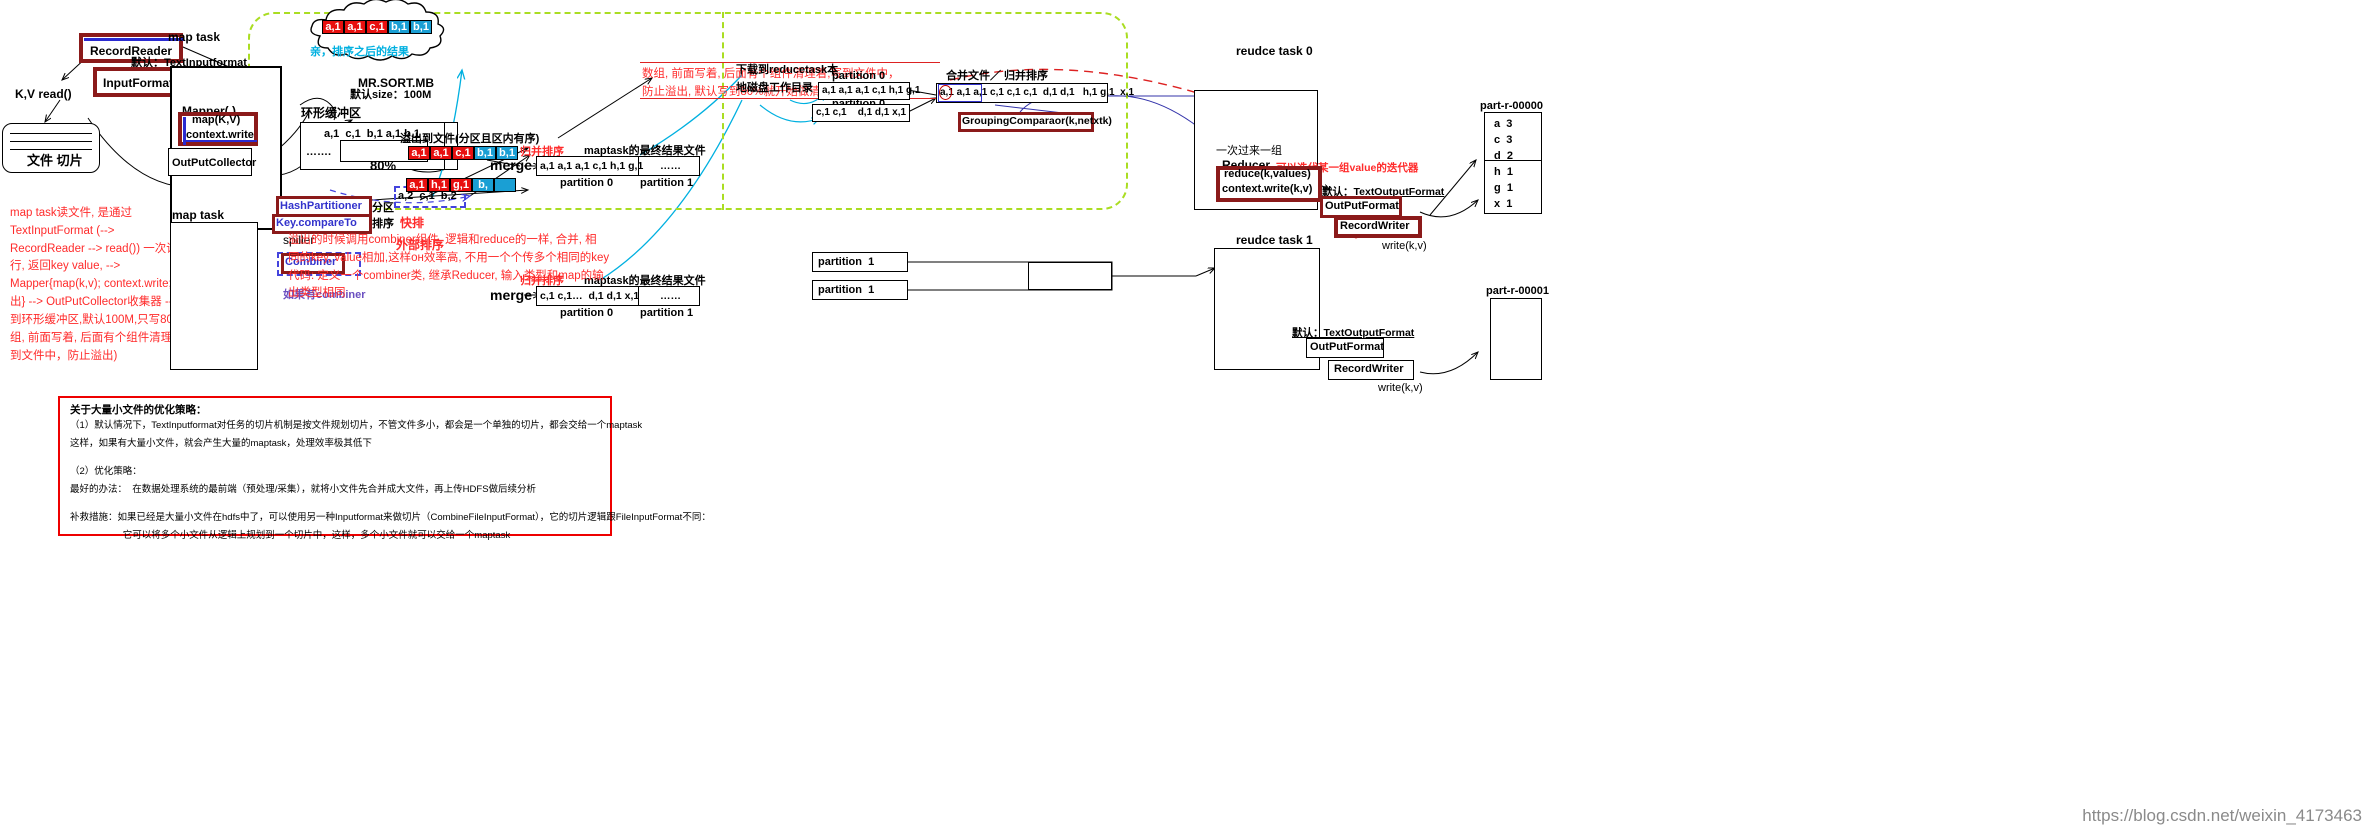 The width and height of the screenshot is (2374, 832). Describe the element at coordinates (220, 135) in the screenshot. I see `context-write-label: context.write` at that location.